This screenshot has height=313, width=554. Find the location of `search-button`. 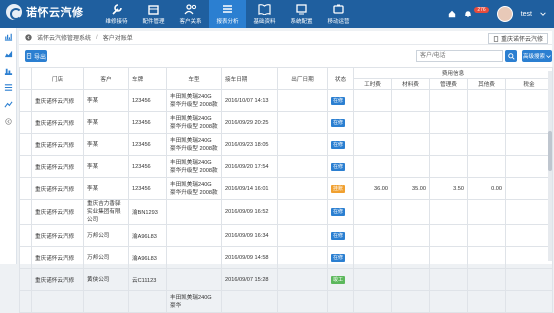

search-button is located at coordinates (511, 56).